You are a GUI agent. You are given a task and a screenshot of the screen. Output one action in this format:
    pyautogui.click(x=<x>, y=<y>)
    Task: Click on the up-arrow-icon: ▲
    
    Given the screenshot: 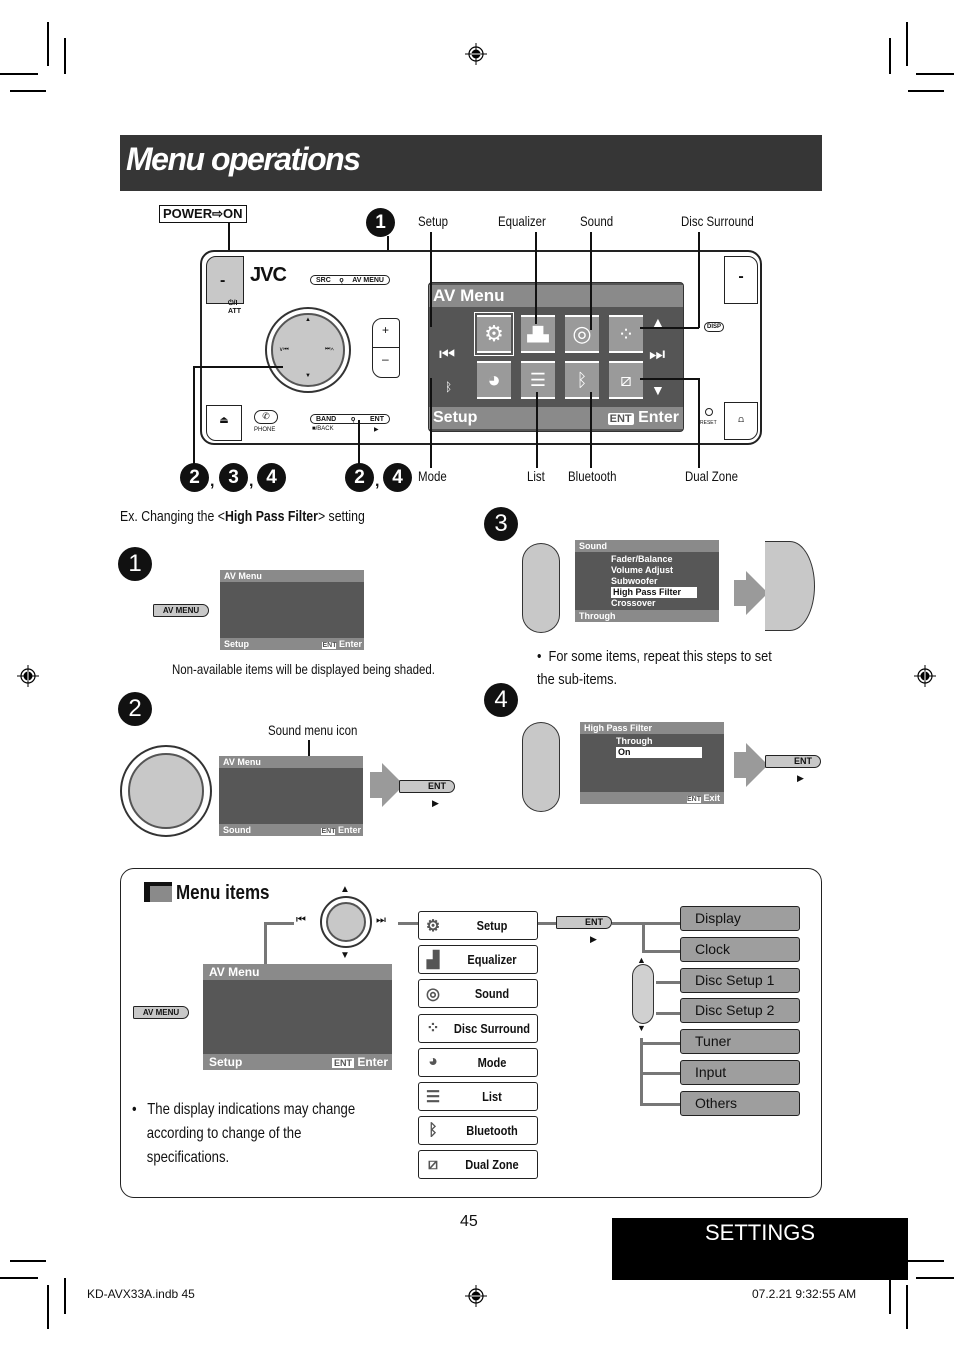 What is the action you would take?
    pyautogui.click(x=641, y=960)
    